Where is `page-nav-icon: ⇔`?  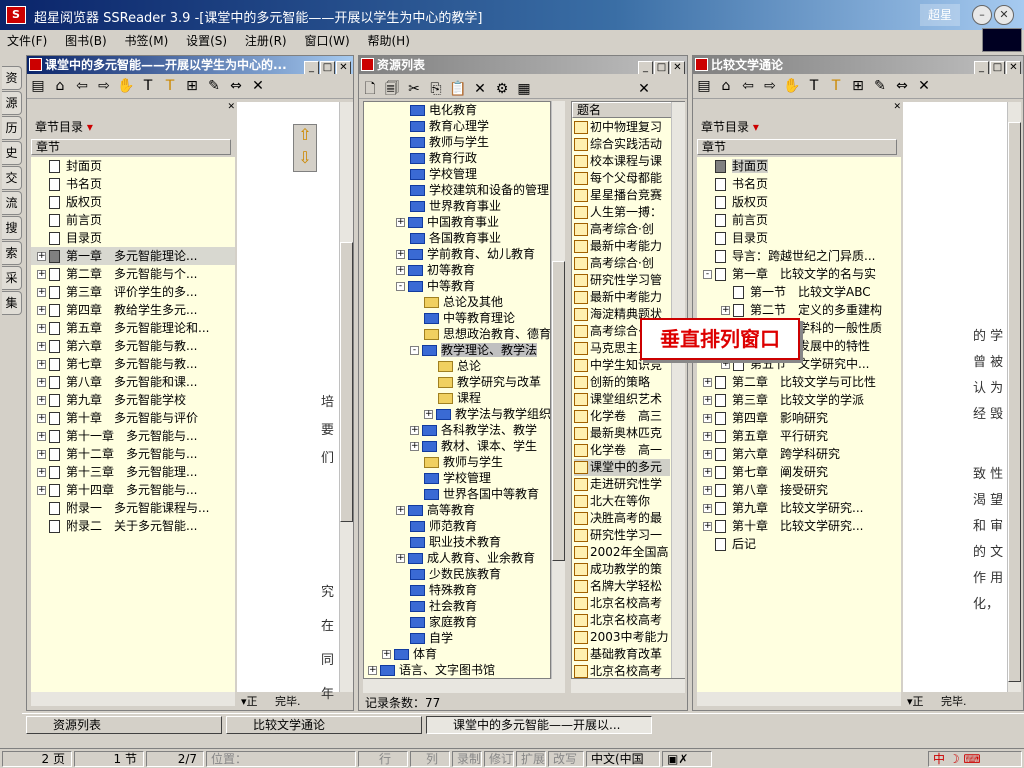 page-nav-icon: ⇔ is located at coordinates (236, 86).